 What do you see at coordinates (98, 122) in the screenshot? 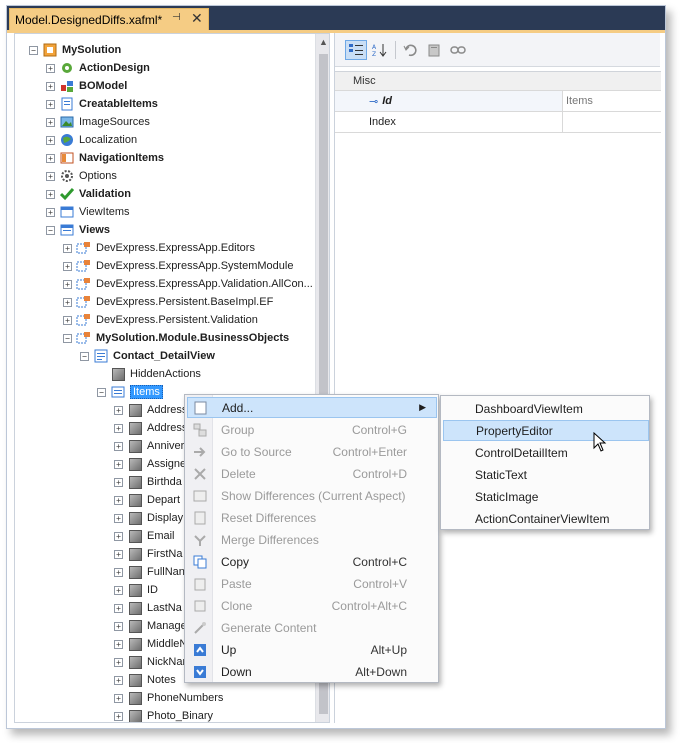
I see `tree-node: + ImageSources` at bounding box center [98, 122].